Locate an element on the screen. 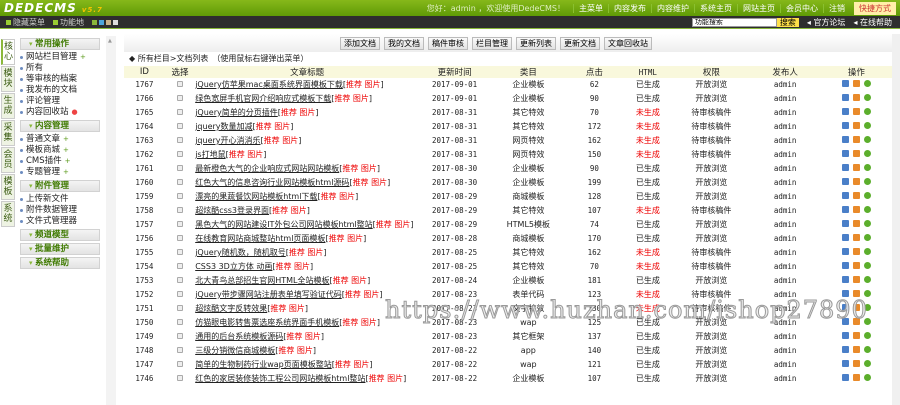  row-category: 其它框架 is located at coordinates (528, 337).